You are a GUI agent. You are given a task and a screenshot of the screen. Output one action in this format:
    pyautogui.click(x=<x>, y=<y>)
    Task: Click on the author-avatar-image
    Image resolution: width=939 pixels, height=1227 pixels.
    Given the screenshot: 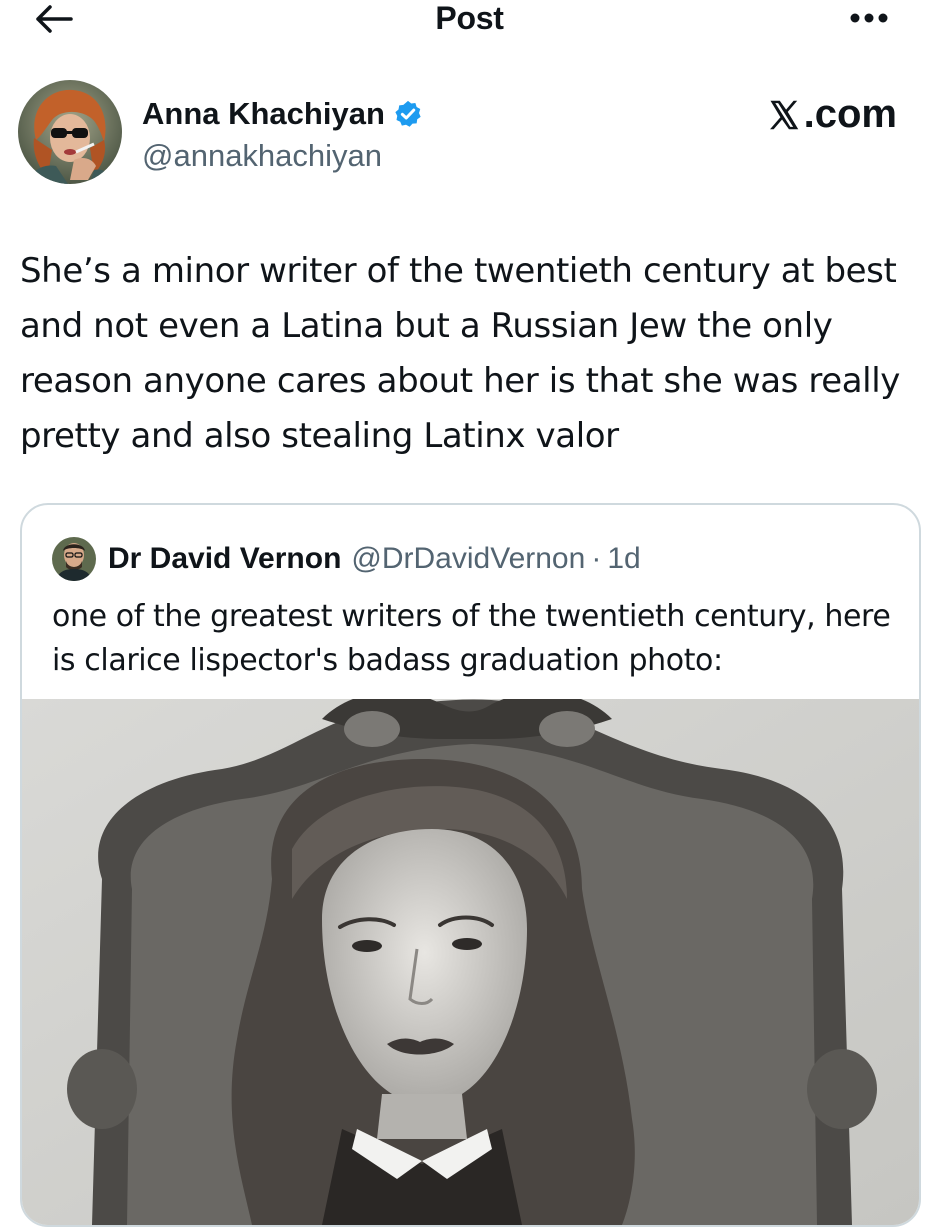 What is the action you would take?
    pyautogui.click(x=70, y=132)
    